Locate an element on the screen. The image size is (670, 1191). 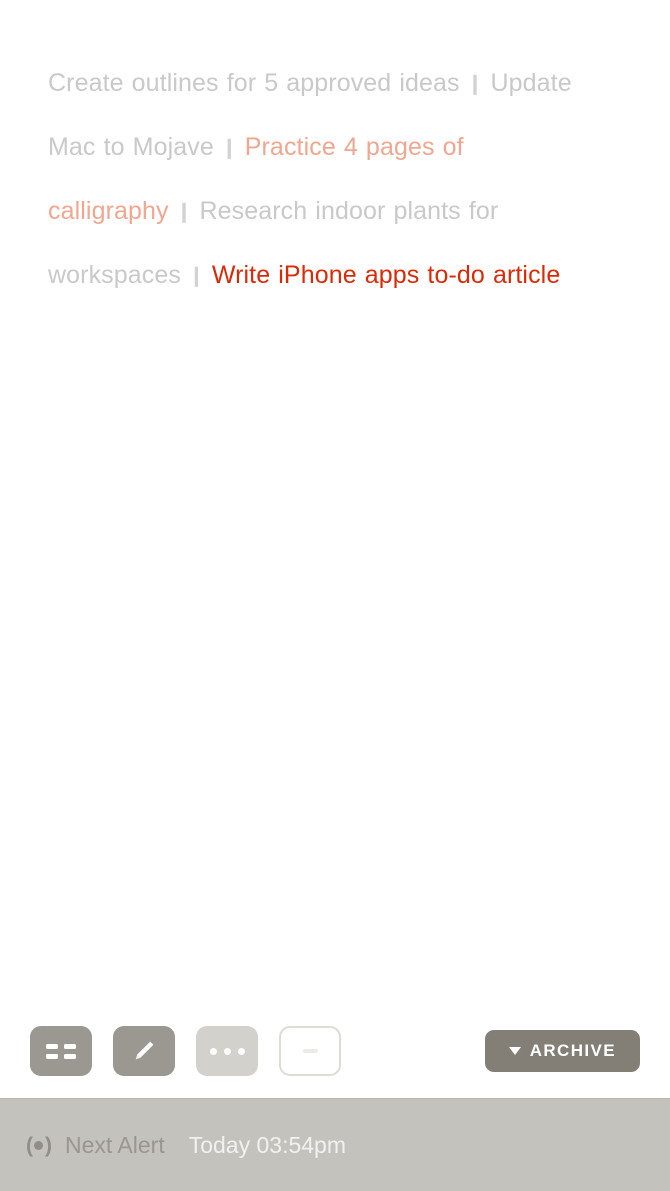
ellipsis-icon is located at coordinates (227, 1051).